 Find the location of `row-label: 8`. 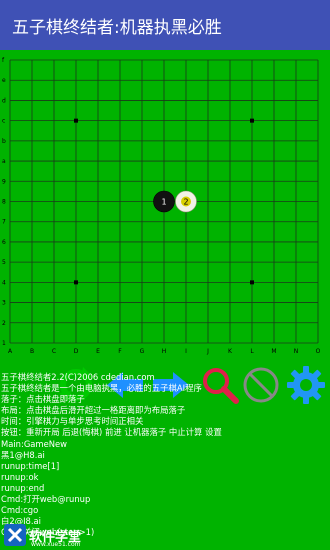

row-label: 8 is located at coordinates (4, 202).